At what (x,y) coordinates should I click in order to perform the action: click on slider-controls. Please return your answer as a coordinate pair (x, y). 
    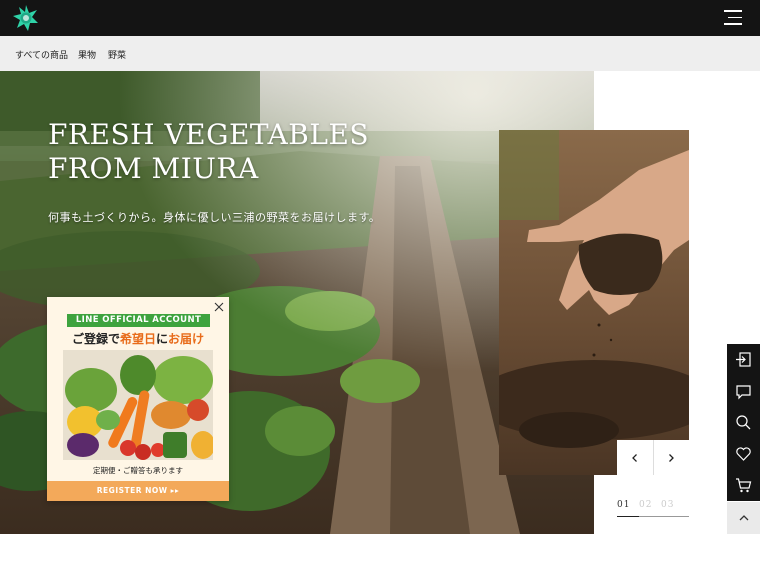
    Looking at the image, I should click on (653, 457).